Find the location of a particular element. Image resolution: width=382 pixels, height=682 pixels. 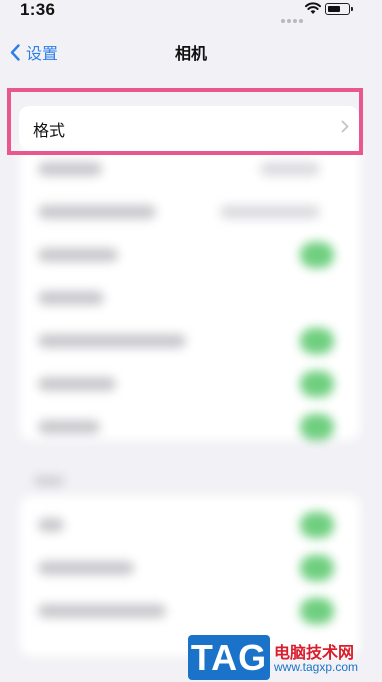

status-bar: 1:36 is located at coordinates (191, 12).